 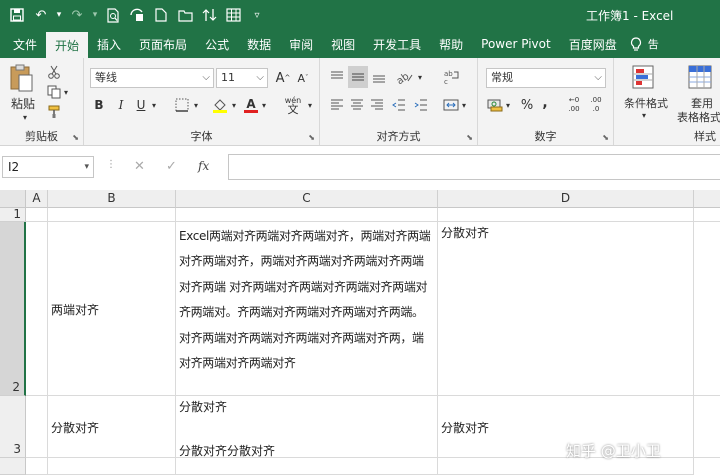 I want to click on column-header-b: B, so click(x=112, y=199).